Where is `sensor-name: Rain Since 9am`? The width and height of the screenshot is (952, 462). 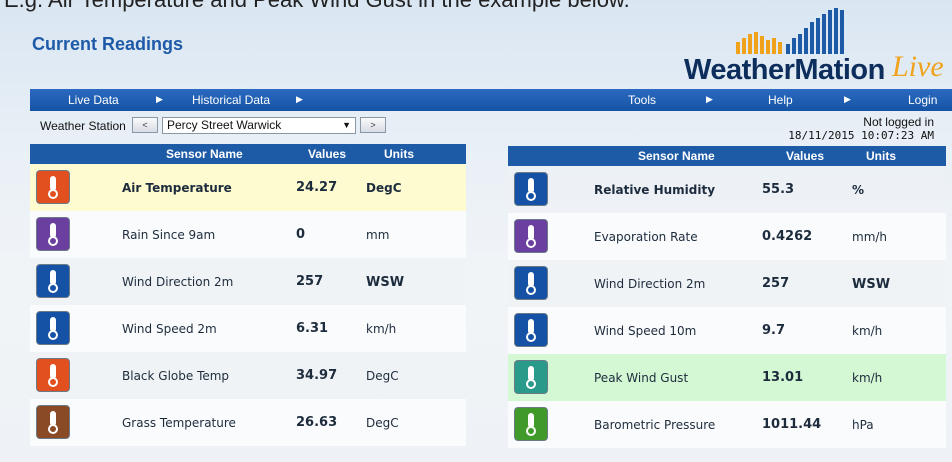
sensor-name: Rain Since 9am is located at coordinates (169, 235).